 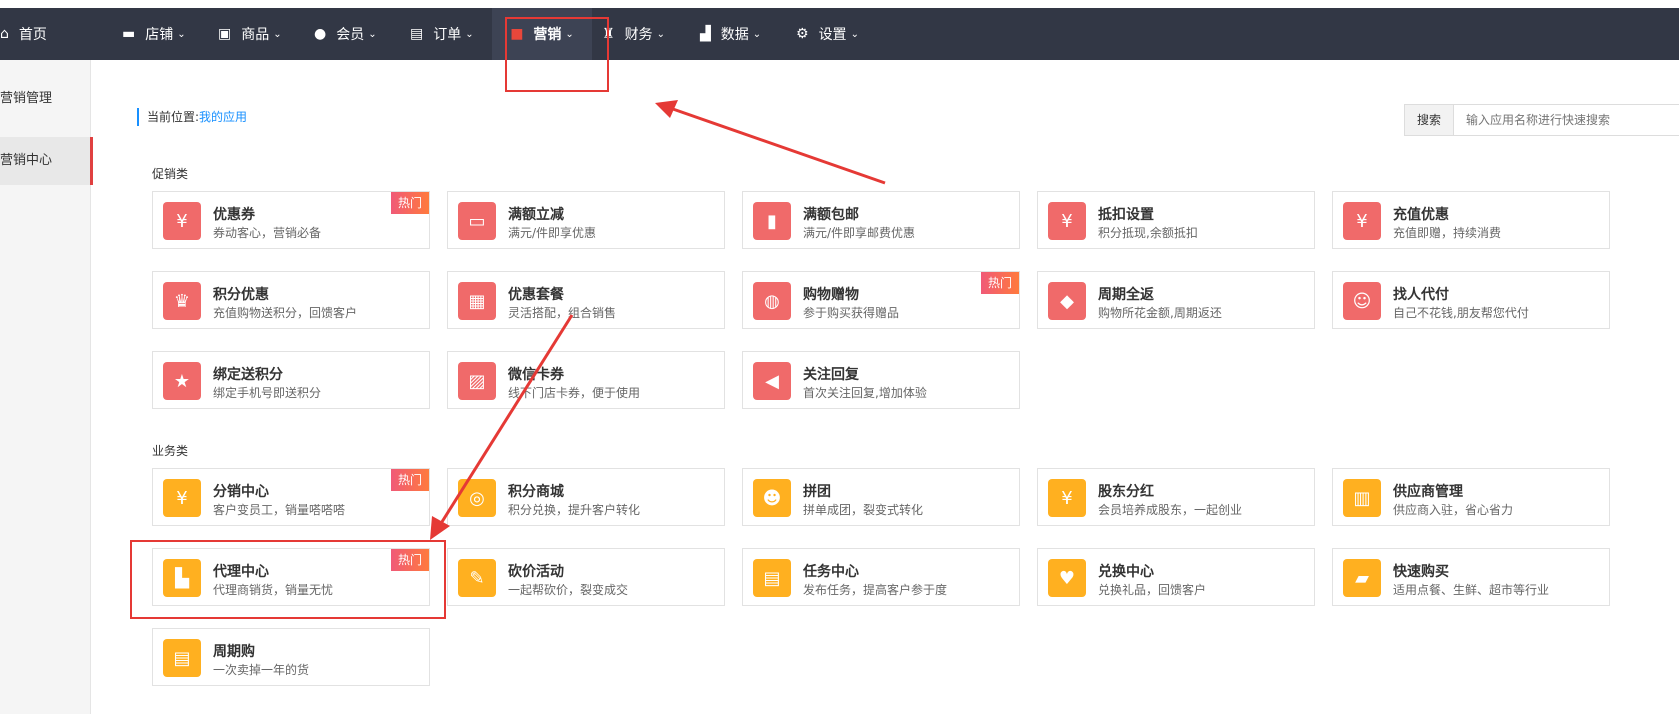 What do you see at coordinates (477, 221) in the screenshot?
I see `discount-icon: ▭` at bounding box center [477, 221].